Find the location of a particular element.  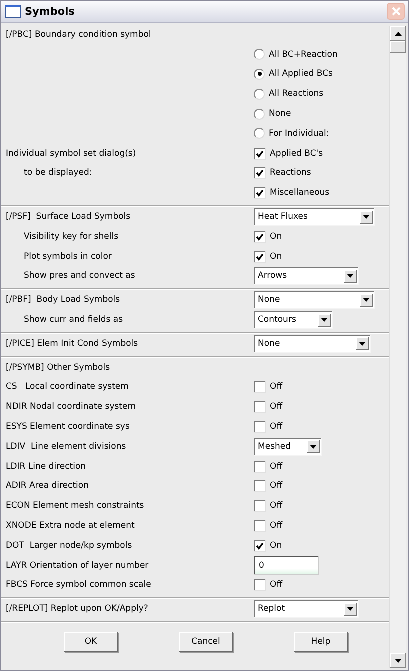

close-icon is located at coordinates (396, 11).